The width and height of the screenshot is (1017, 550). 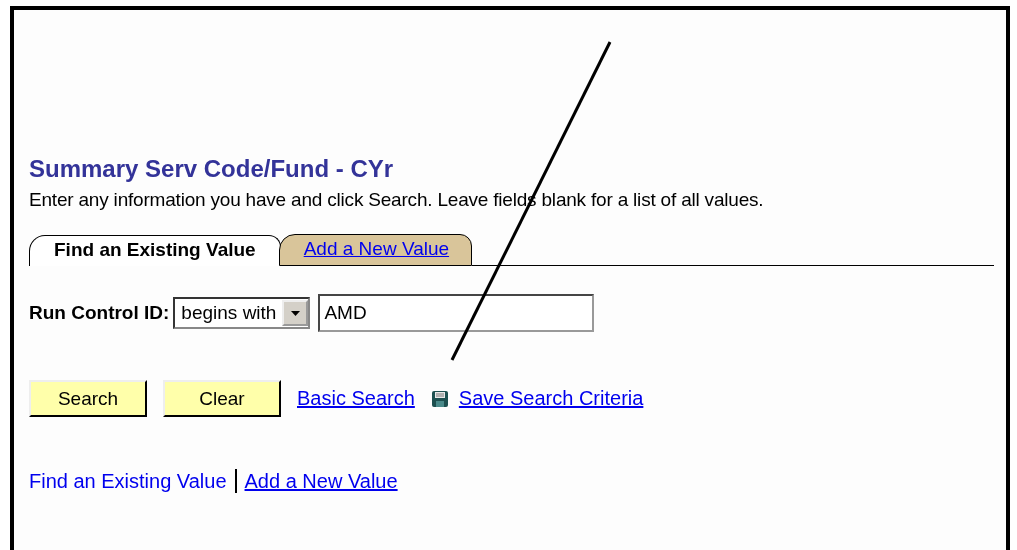 What do you see at coordinates (128, 481) in the screenshot?
I see `footer-link: Find an Existing Value` at bounding box center [128, 481].